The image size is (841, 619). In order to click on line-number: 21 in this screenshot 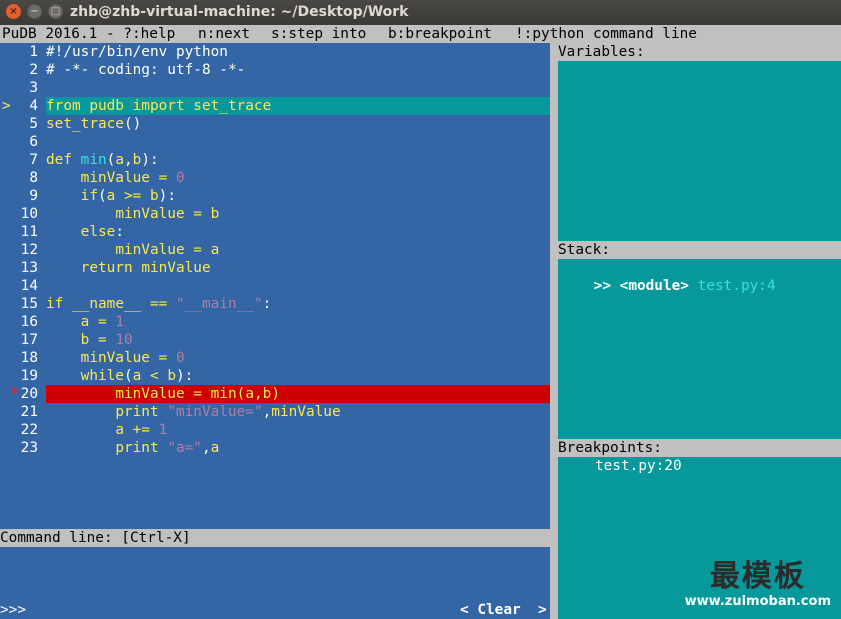, I will do `click(29, 412)`.